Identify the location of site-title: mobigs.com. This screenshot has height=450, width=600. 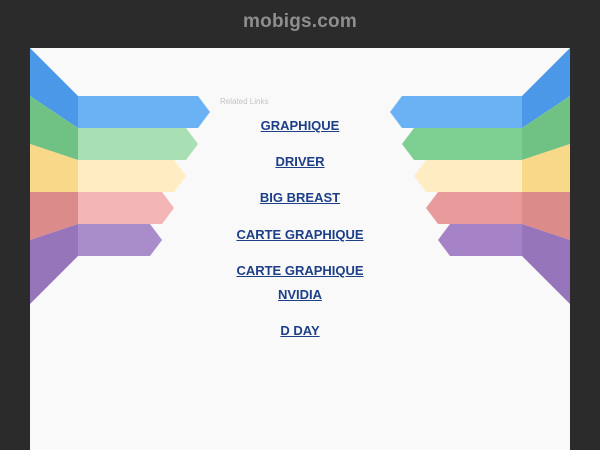
(300, 21).